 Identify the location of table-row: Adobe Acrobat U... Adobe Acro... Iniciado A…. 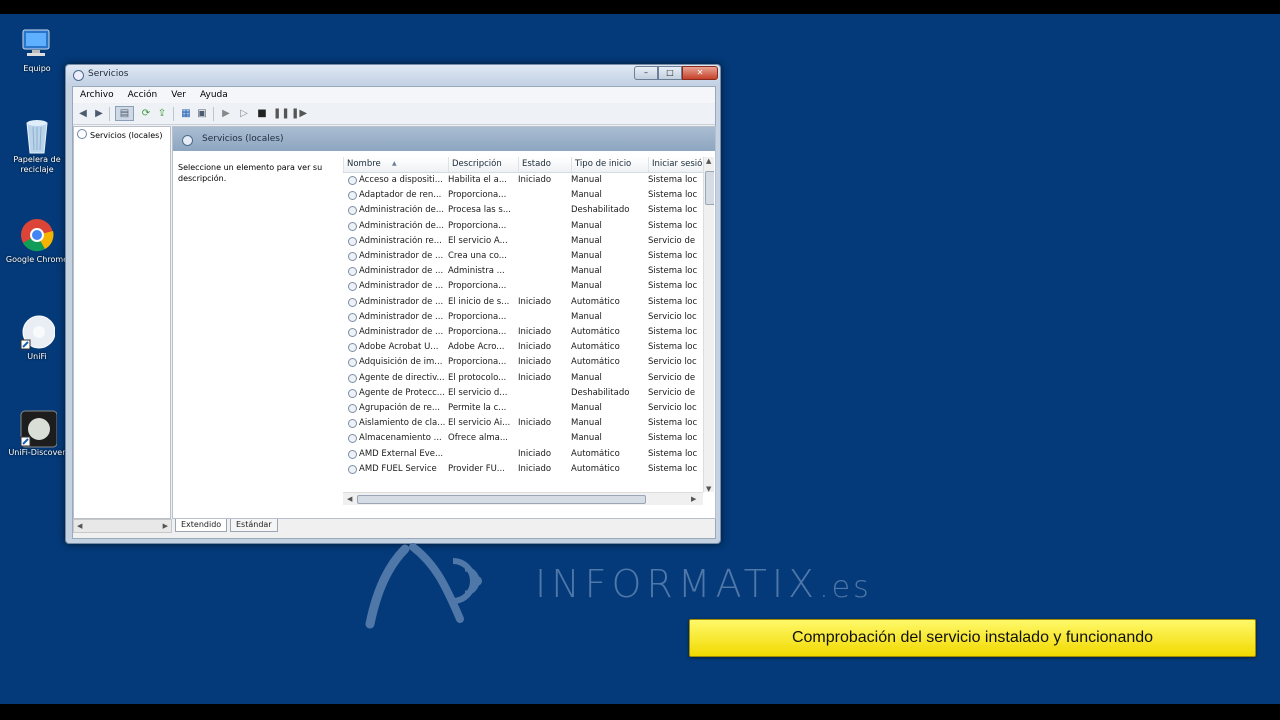
(523, 347).